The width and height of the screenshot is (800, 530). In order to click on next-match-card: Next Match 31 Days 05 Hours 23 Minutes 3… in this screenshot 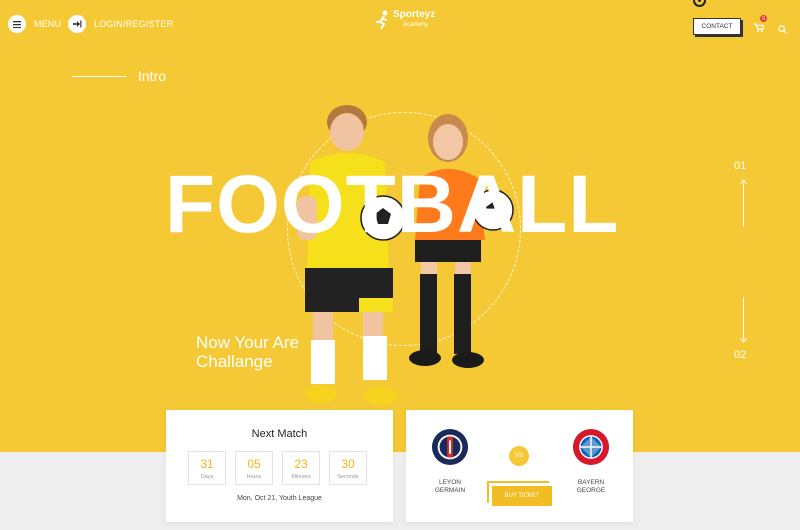, I will do `click(279, 466)`.